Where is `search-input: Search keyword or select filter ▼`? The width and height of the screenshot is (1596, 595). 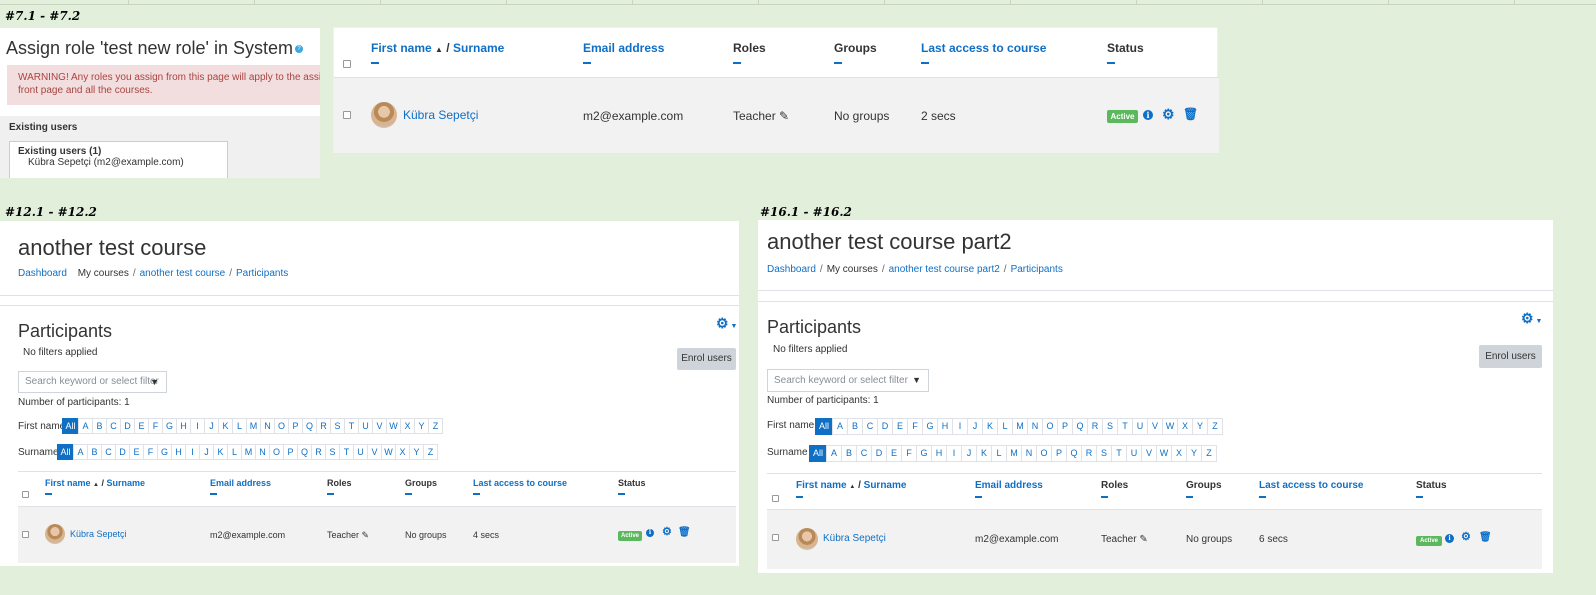 search-input: Search keyword or select filter ▼ is located at coordinates (848, 380).